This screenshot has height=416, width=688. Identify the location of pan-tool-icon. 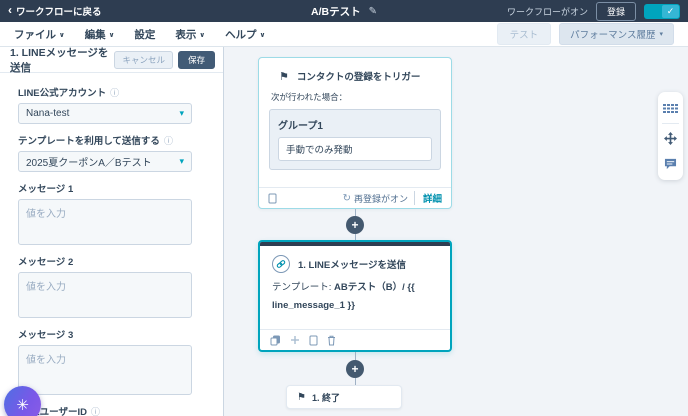
(670, 138).